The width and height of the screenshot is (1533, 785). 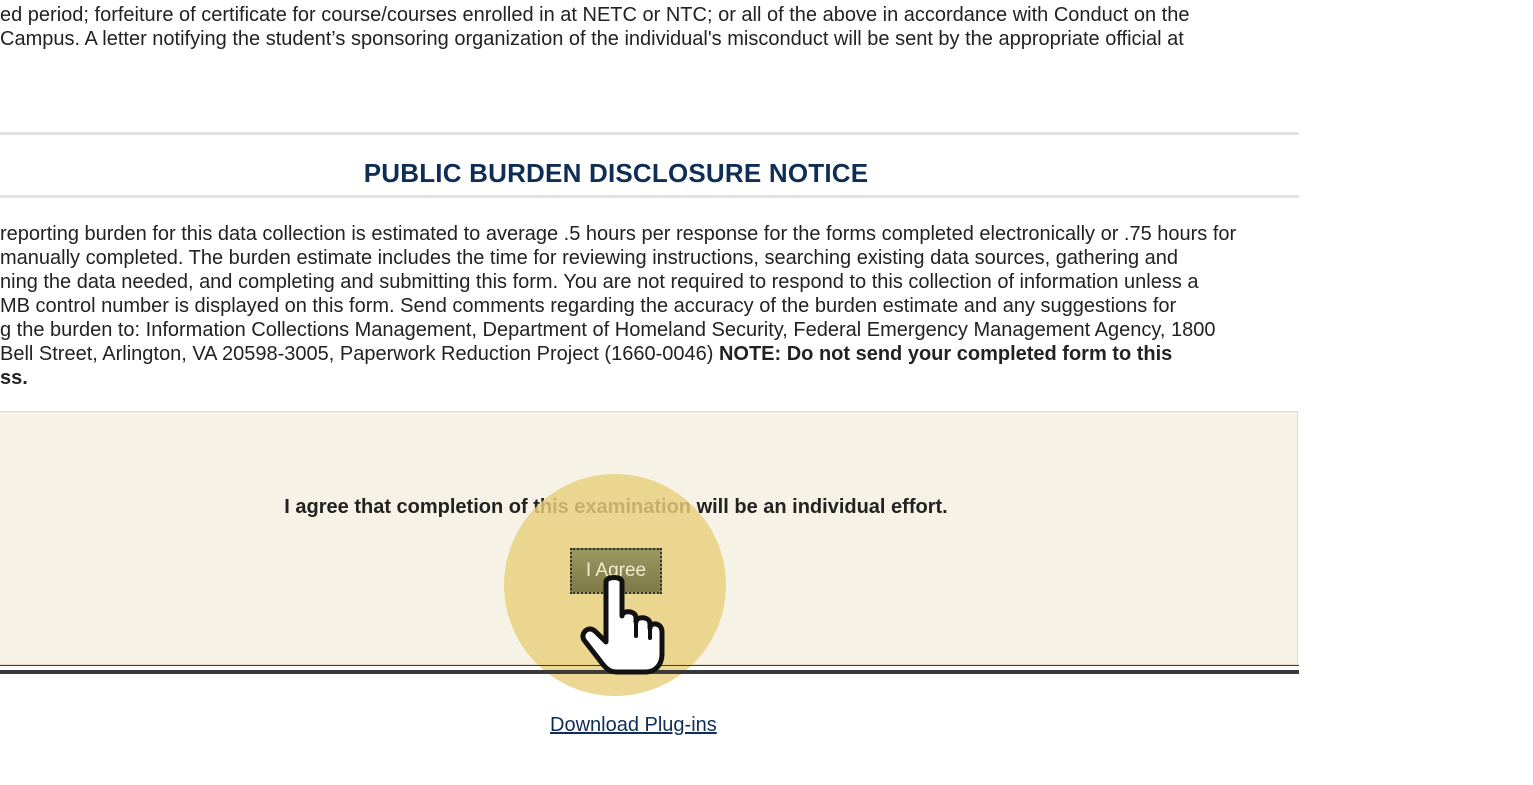 What do you see at coordinates (649, 133) in the screenshot?
I see `section-divider-top` at bounding box center [649, 133].